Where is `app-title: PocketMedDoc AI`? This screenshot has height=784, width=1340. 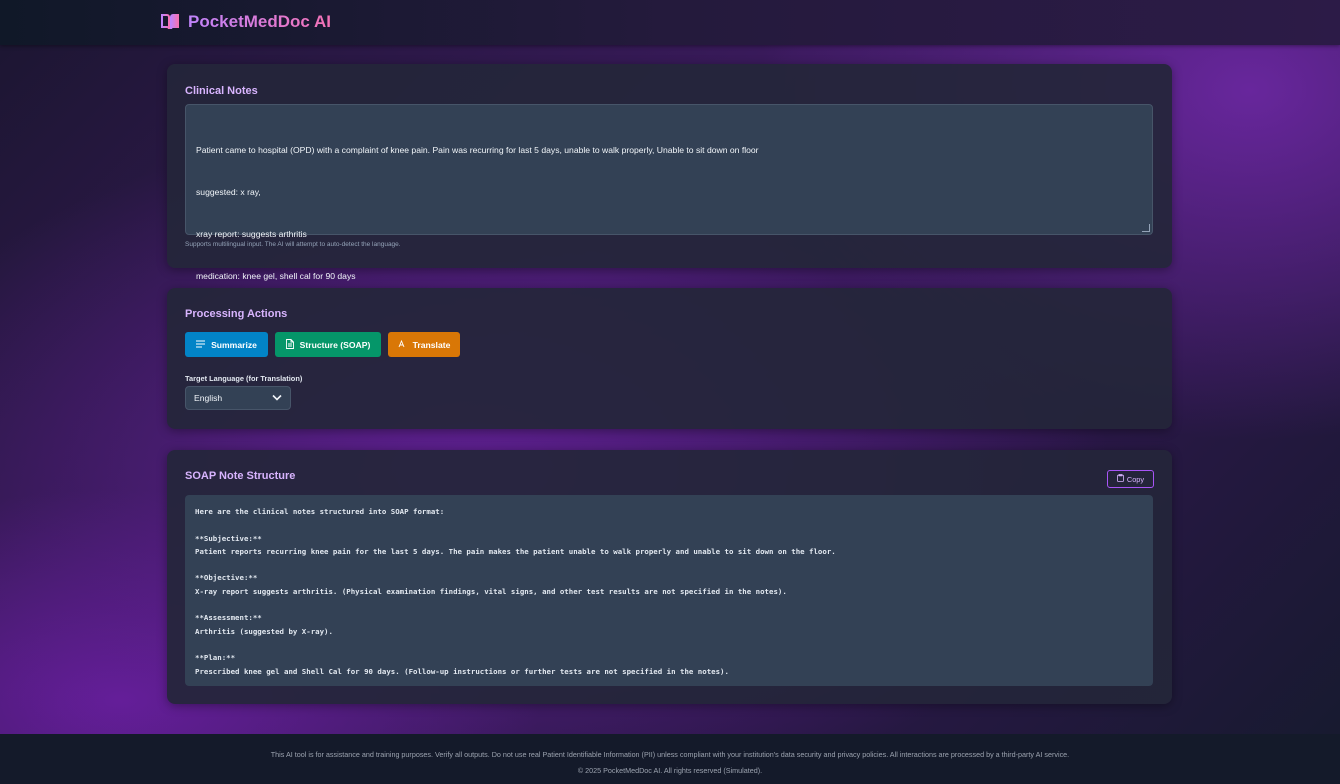
app-title: PocketMedDoc AI is located at coordinates (259, 21).